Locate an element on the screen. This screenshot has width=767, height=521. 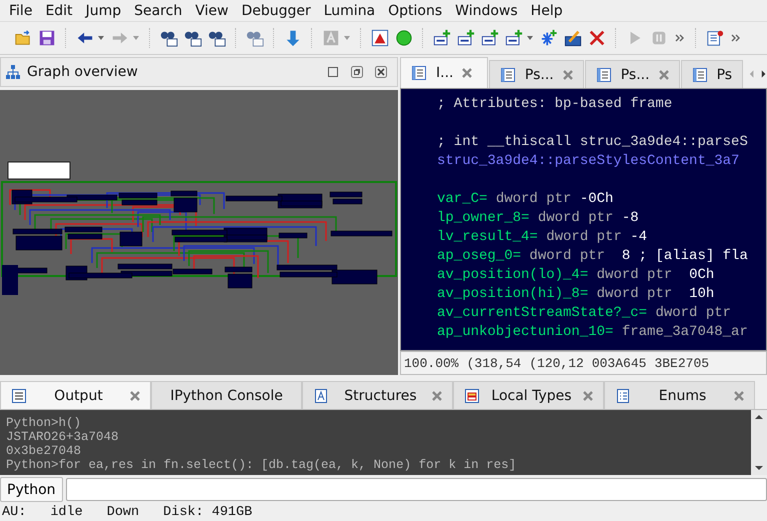
code-line: struc_3a9de4::parseStylesContent_3a7 is located at coordinates (588, 161).